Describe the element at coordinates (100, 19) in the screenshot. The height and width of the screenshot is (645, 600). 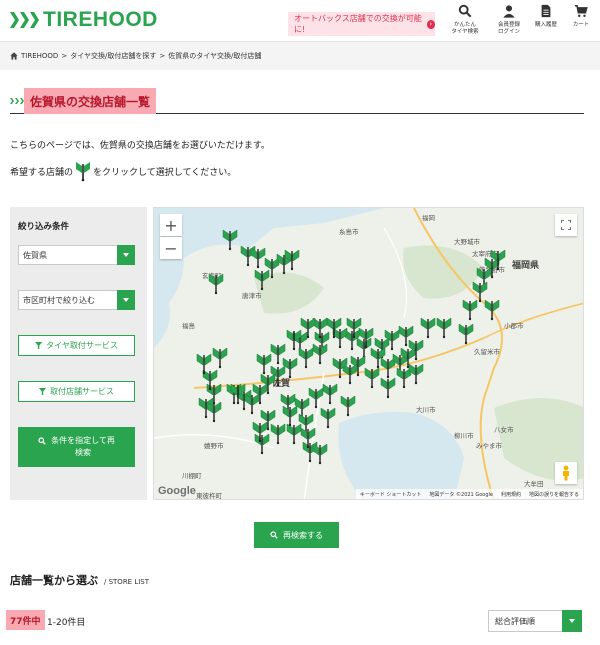
I see `logo-text: TIREHOOD` at that location.